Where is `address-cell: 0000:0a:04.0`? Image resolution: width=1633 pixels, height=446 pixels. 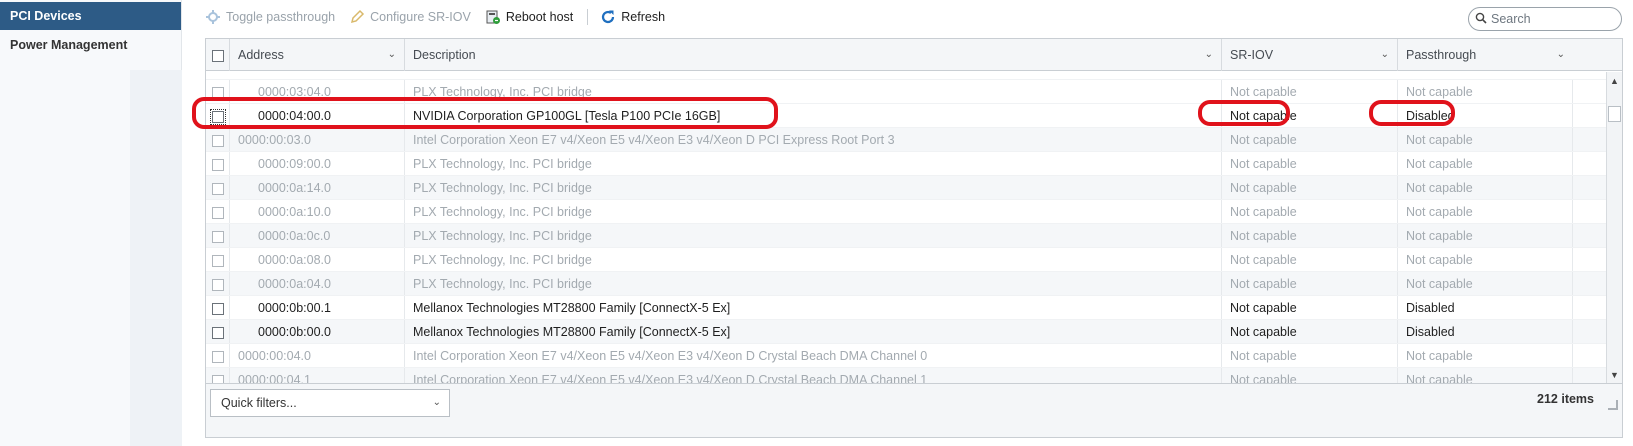 address-cell: 0000:0a:04.0 is located at coordinates (317, 283).